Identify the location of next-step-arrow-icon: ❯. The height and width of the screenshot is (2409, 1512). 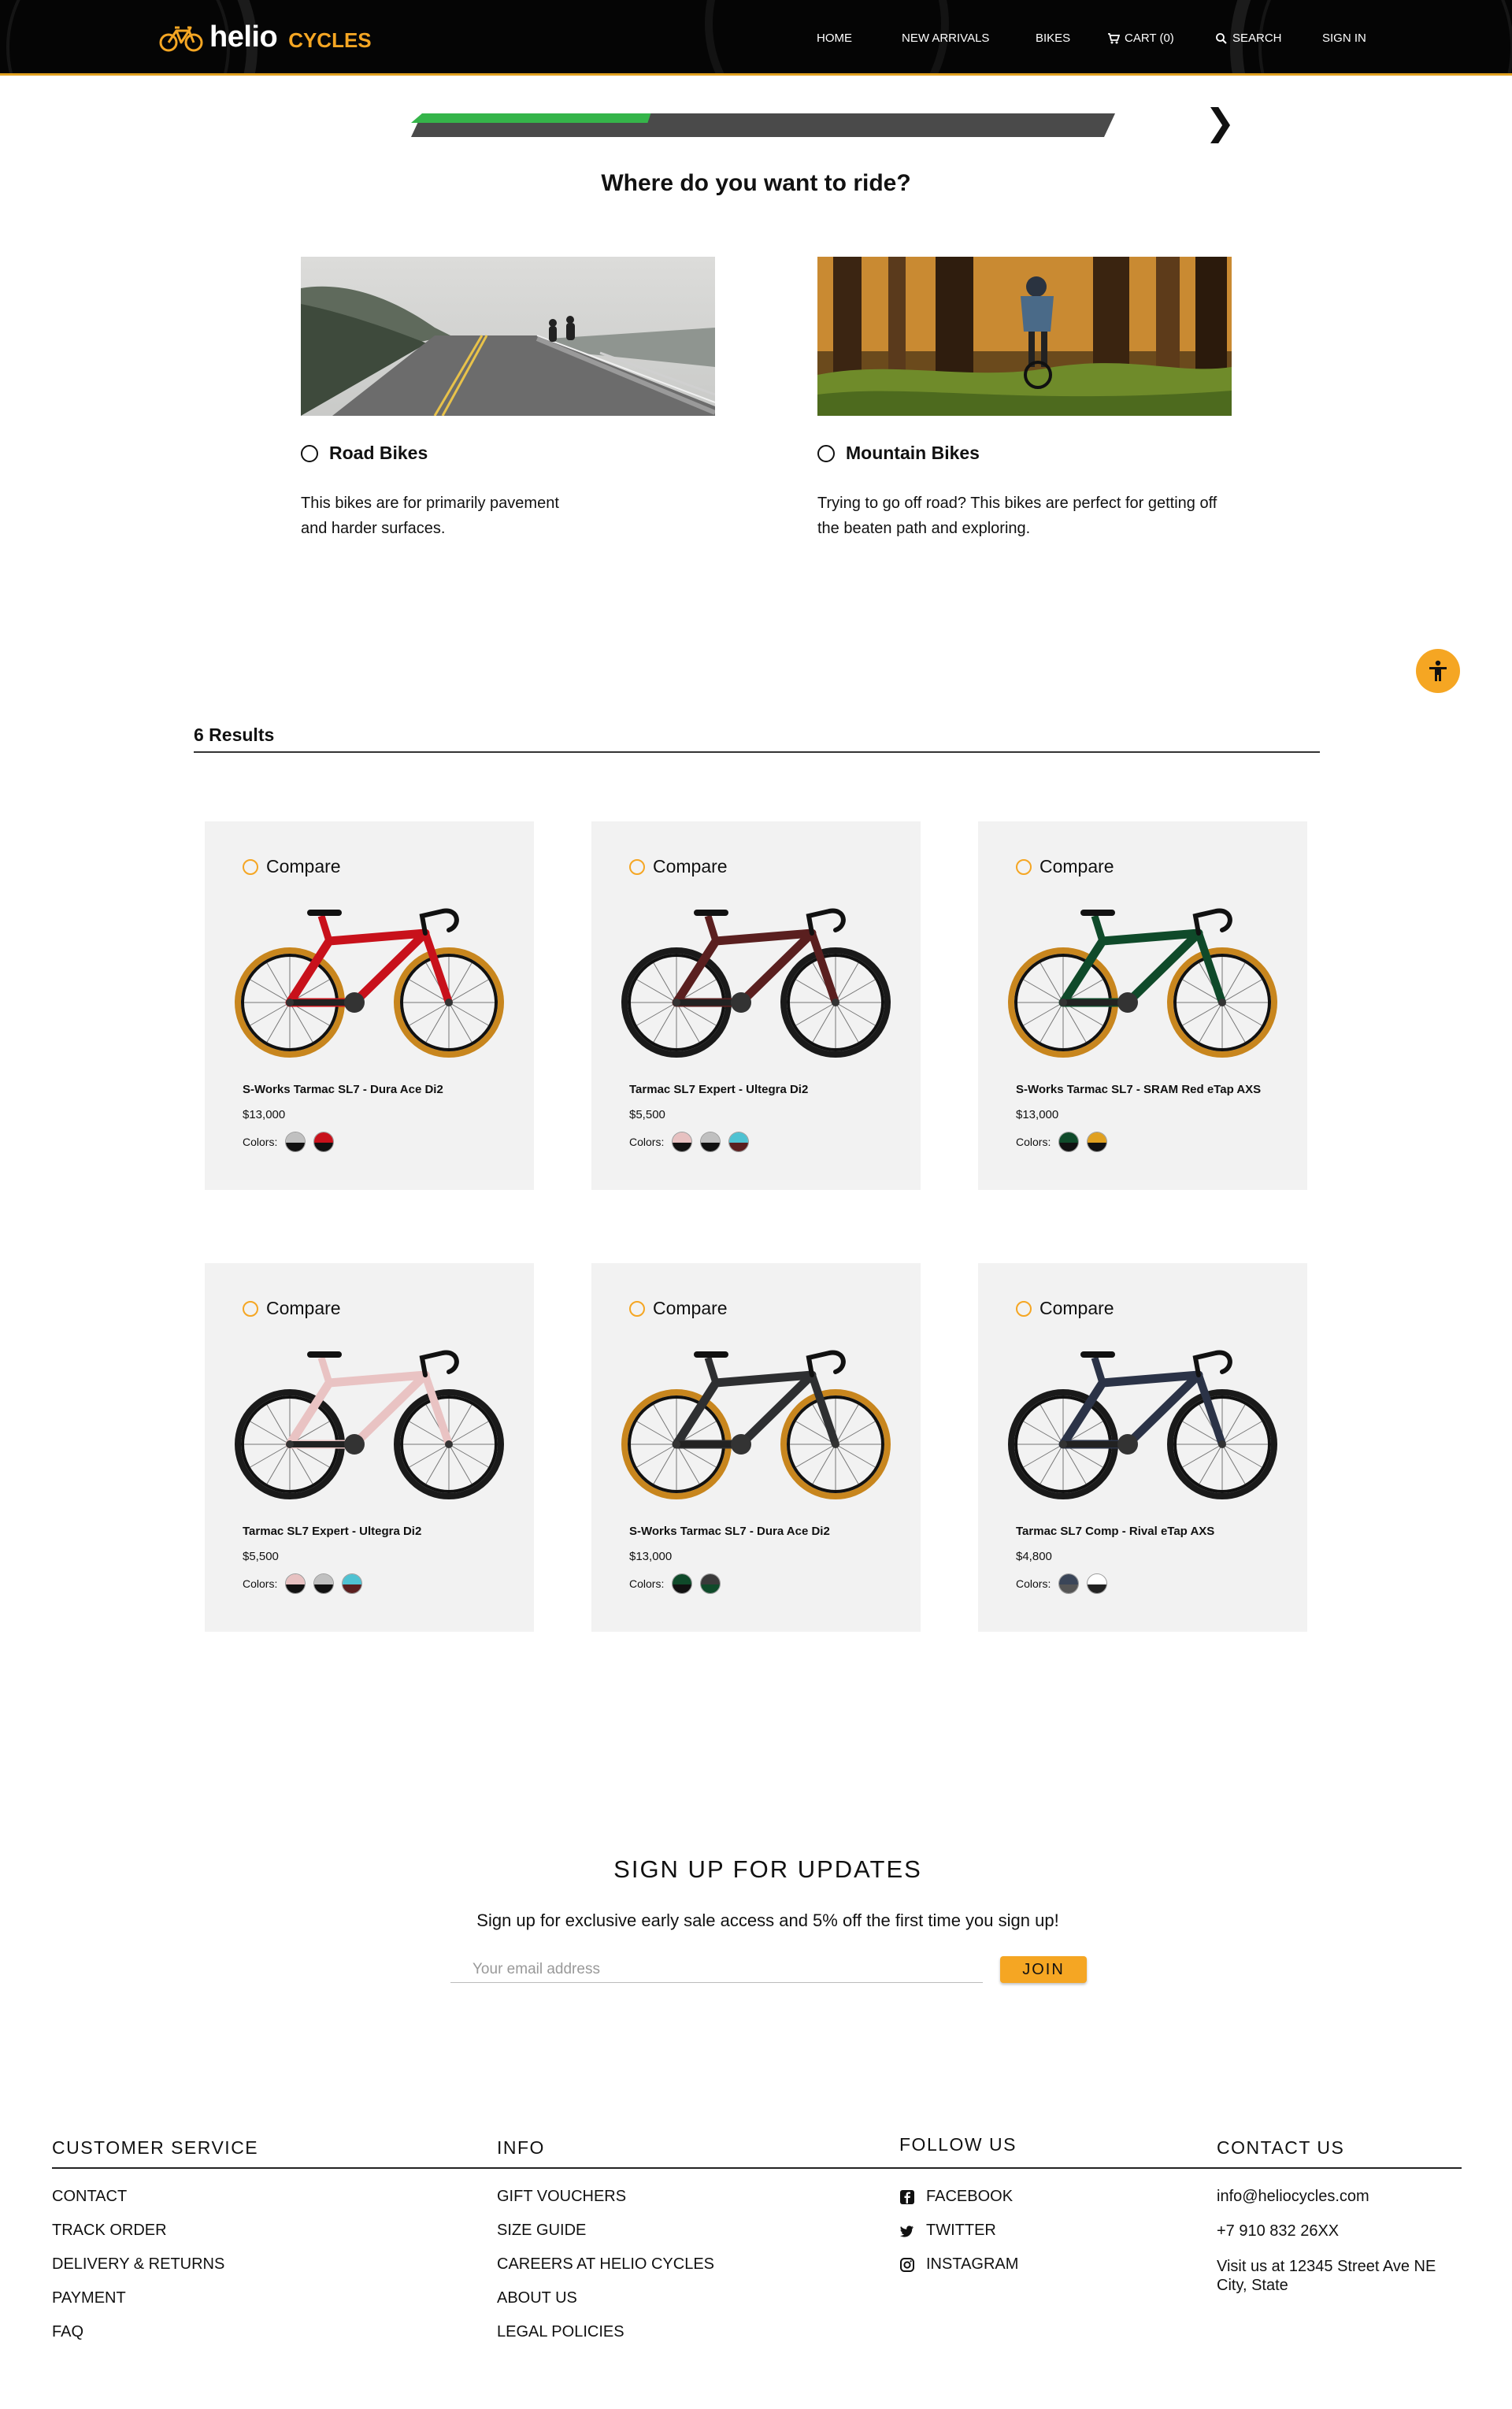
(1220, 122).